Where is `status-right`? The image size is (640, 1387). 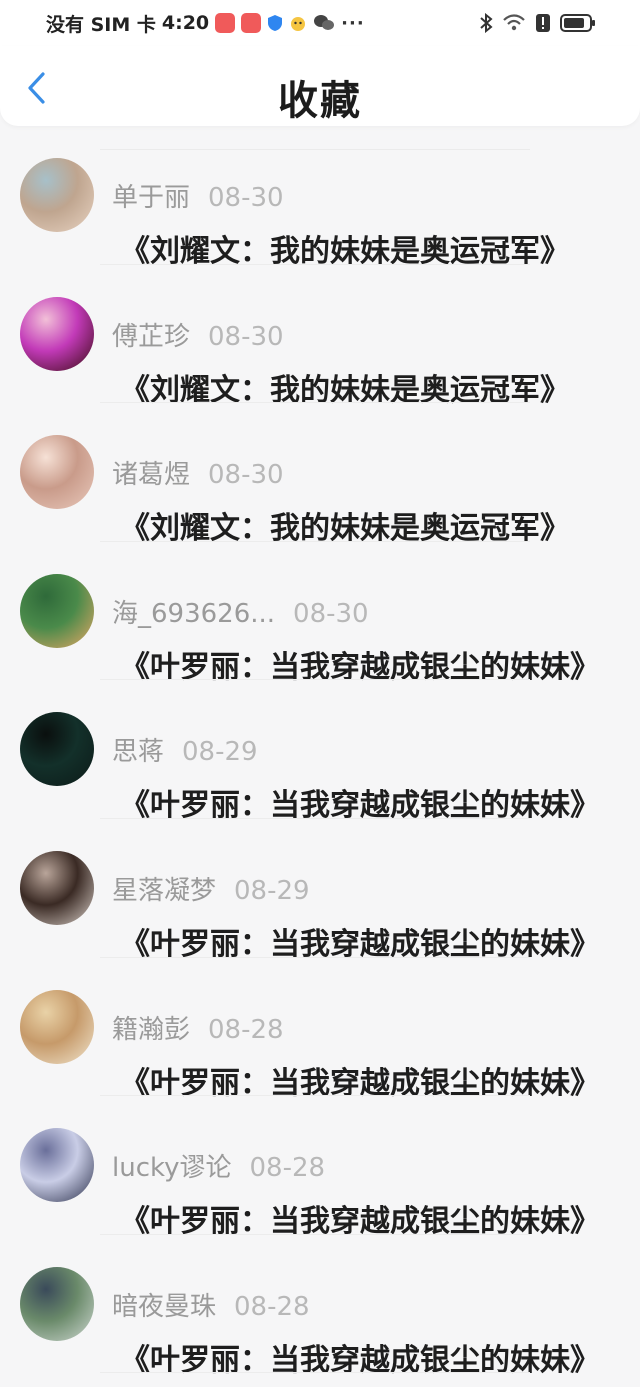
status-right is located at coordinates (537, 23).